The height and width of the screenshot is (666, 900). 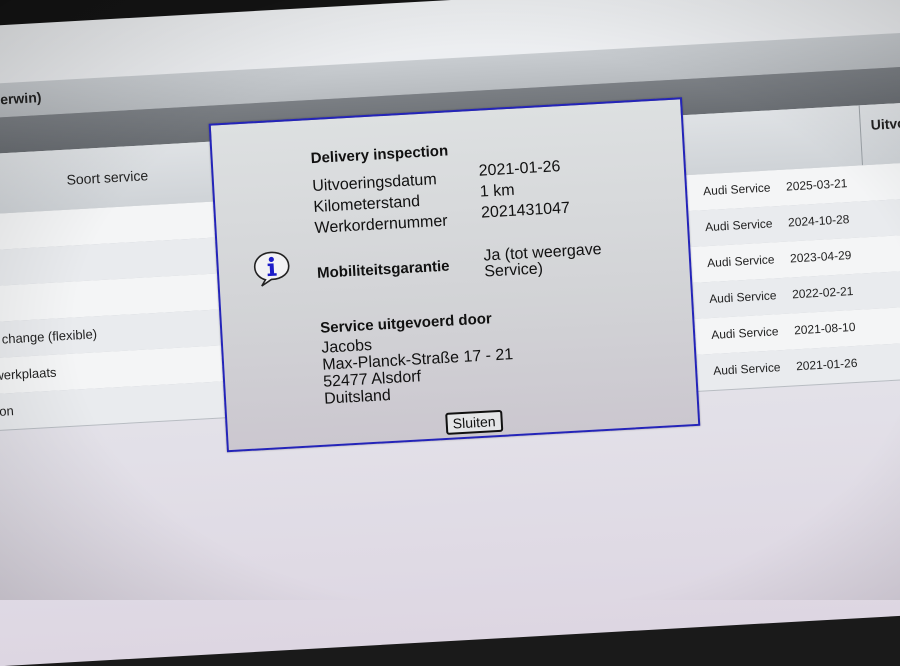 What do you see at coordinates (383, 269) in the screenshot?
I see `mobility-guarantee-label: Mobiliteitsgarantie` at bounding box center [383, 269].